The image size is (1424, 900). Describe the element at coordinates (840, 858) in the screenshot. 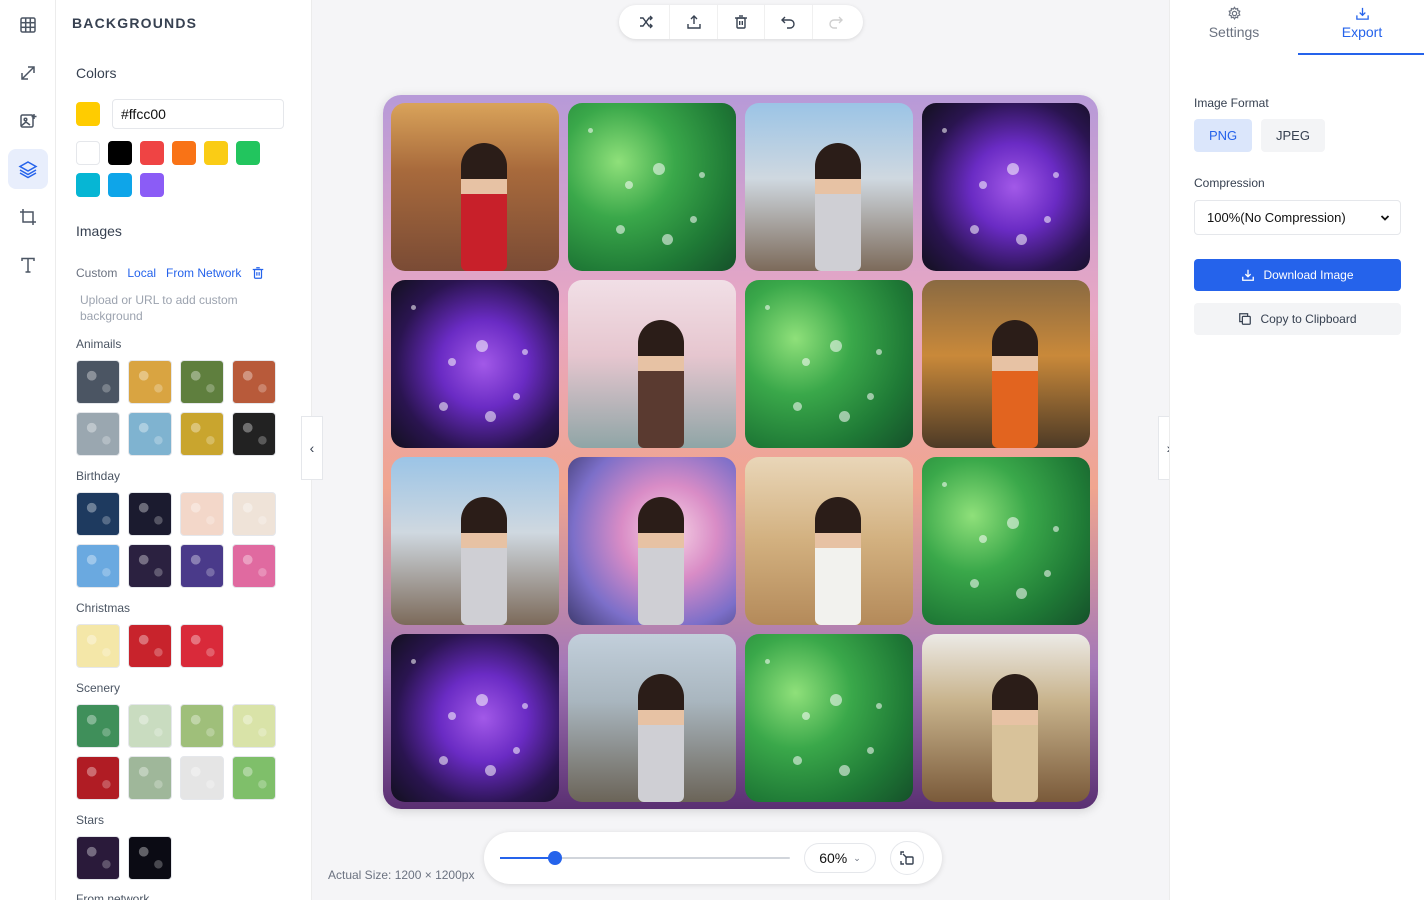

I see `zoom-level-select: 60% ⌄` at that location.